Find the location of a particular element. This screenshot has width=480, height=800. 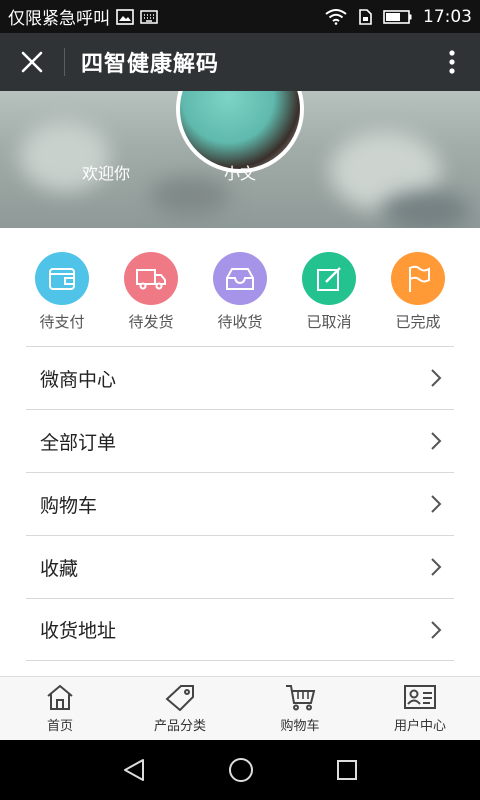

tab-categories: 产品分类 is located at coordinates (180, 708).